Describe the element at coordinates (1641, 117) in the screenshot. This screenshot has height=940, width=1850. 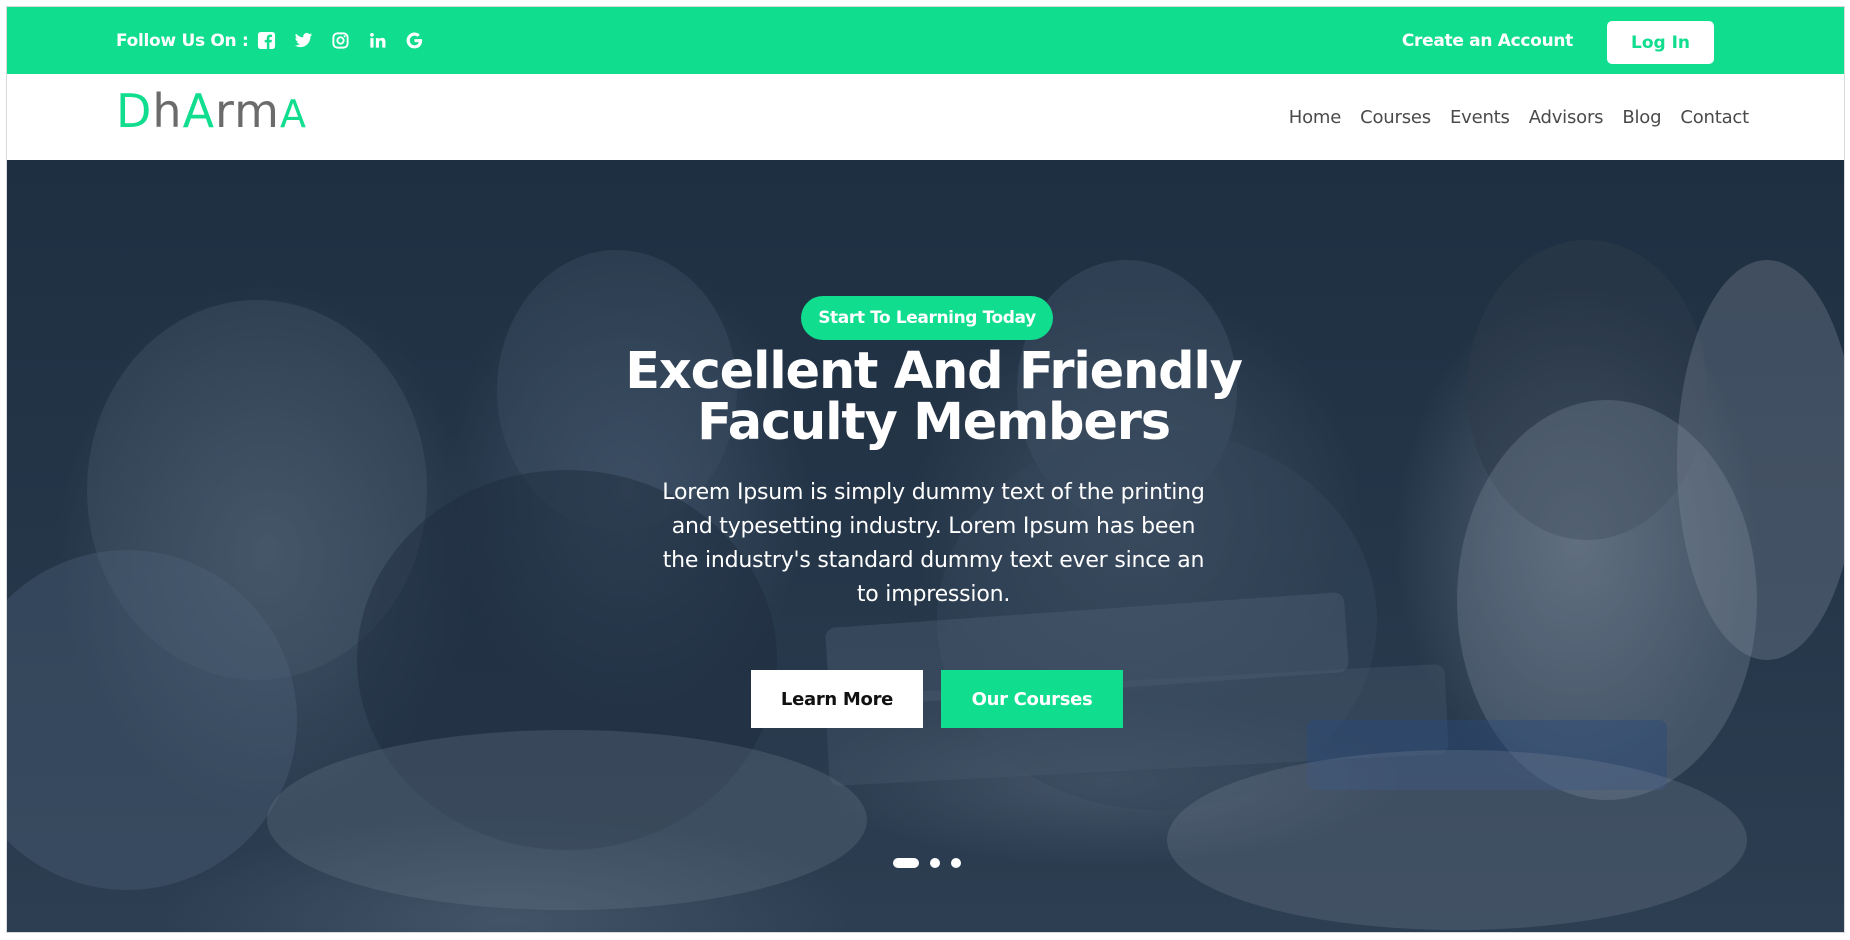
I see `nav-item-blog: Blog` at that location.